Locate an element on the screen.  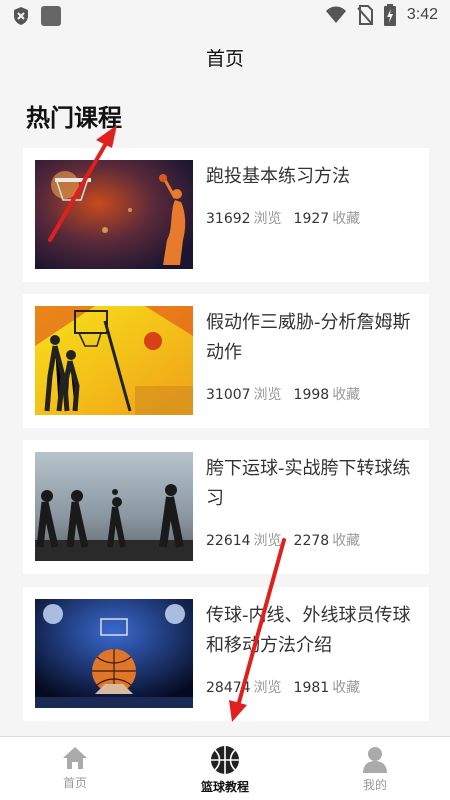
favorites-count: 1998 is located at coordinates (311, 395).